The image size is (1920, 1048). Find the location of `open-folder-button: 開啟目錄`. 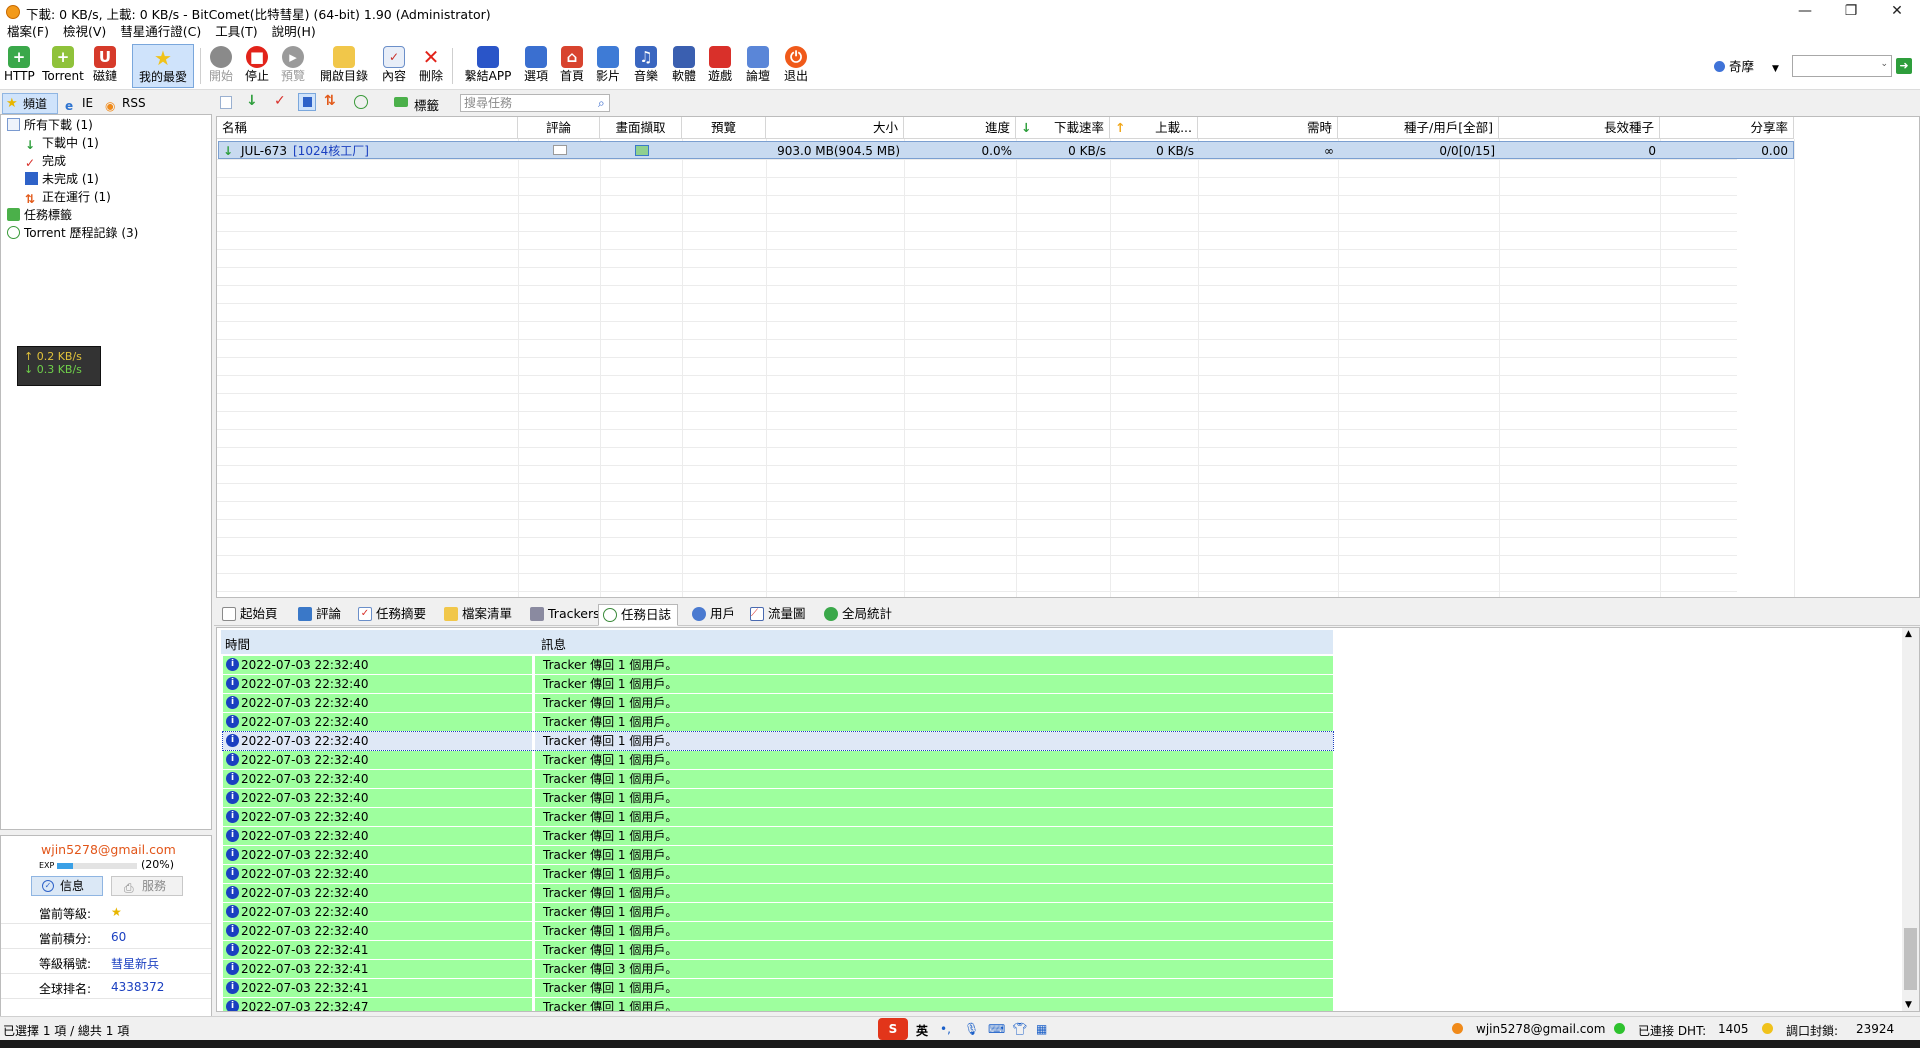

open-folder-button: 開啟目錄 is located at coordinates (344, 66).